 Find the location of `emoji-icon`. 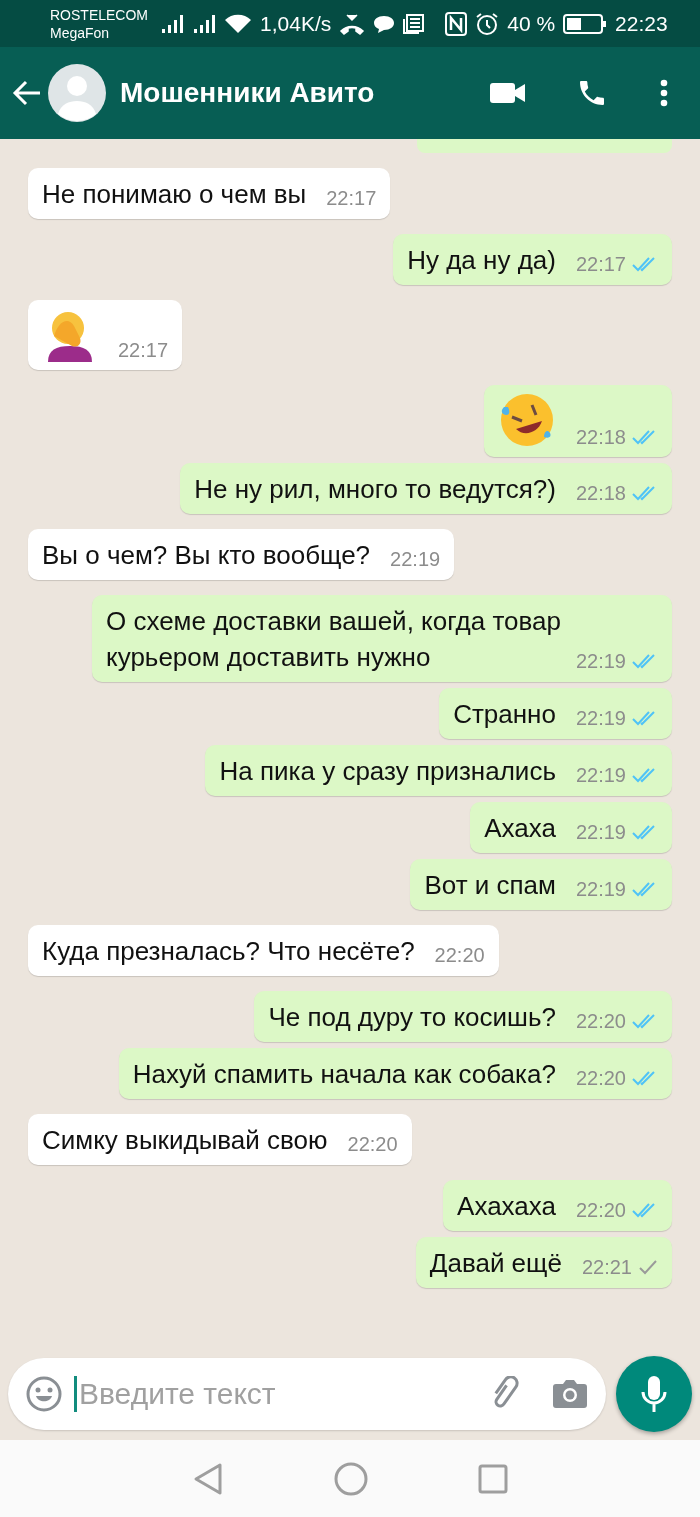

emoji-icon is located at coordinates (44, 1394).